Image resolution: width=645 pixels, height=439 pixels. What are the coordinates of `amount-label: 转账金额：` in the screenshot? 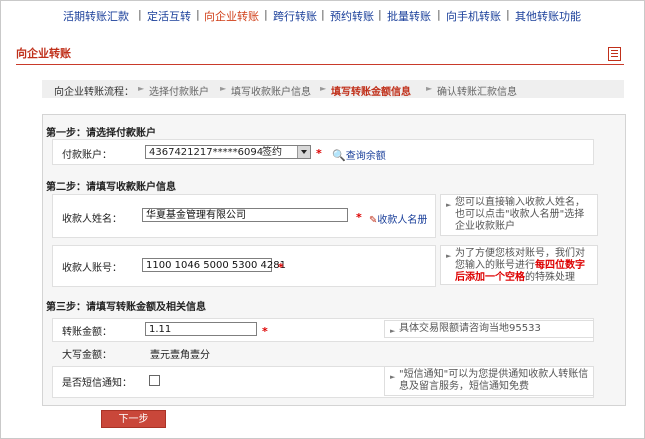 It's located at (87, 332).